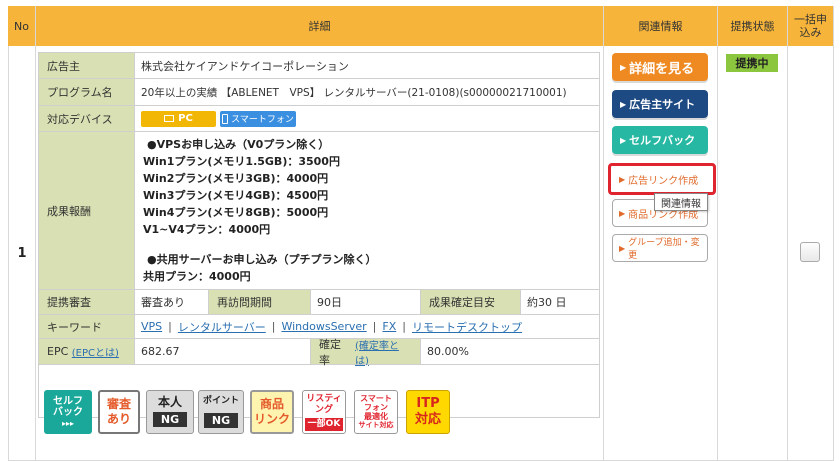 The image size is (840, 461). I want to click on epc-row: EPC (EPCとは) 682.67 確定率 (確定率とは) 80.00%, so click(319, 352).